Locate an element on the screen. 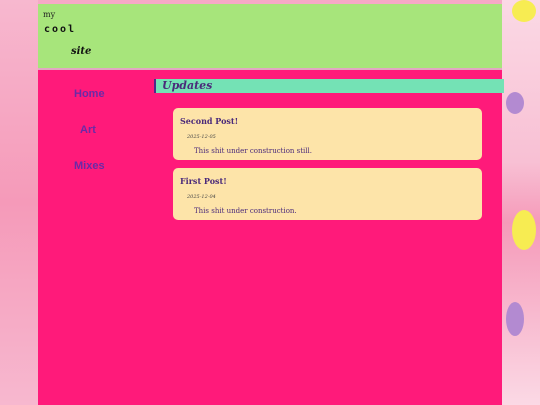  site-header: my cool site is located at coordinates (270, 37).